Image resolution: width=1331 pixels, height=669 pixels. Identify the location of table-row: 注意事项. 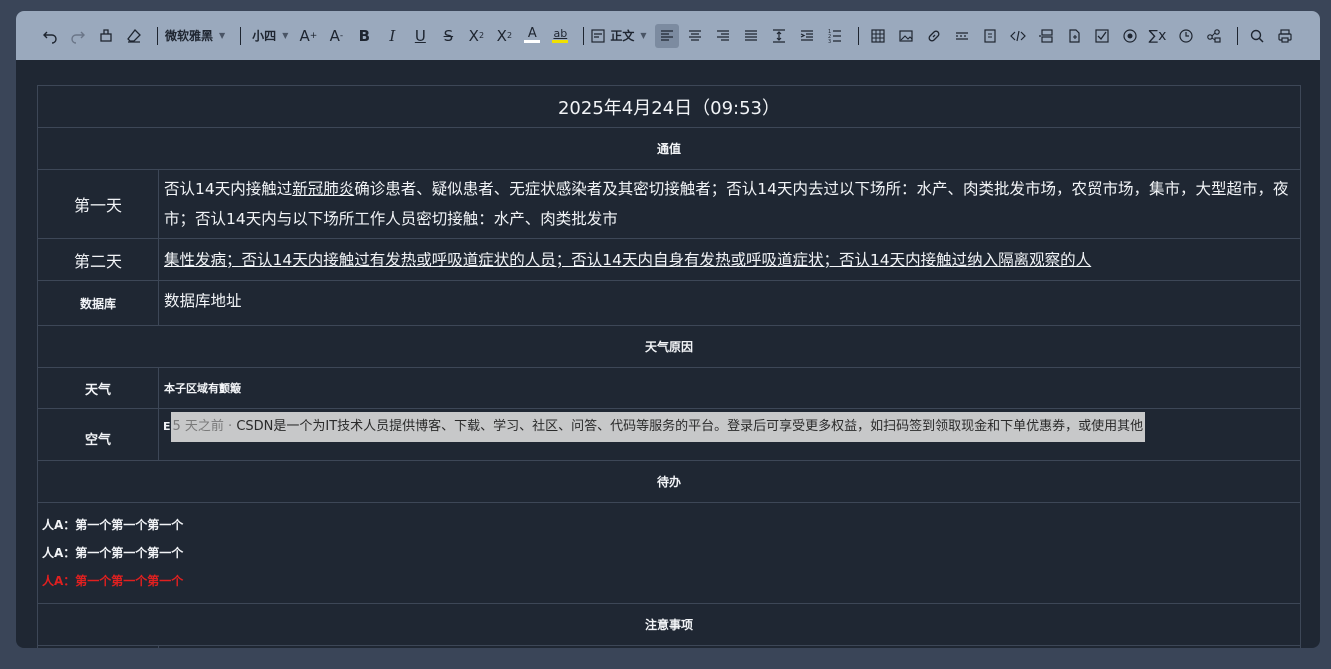
(669, 624).